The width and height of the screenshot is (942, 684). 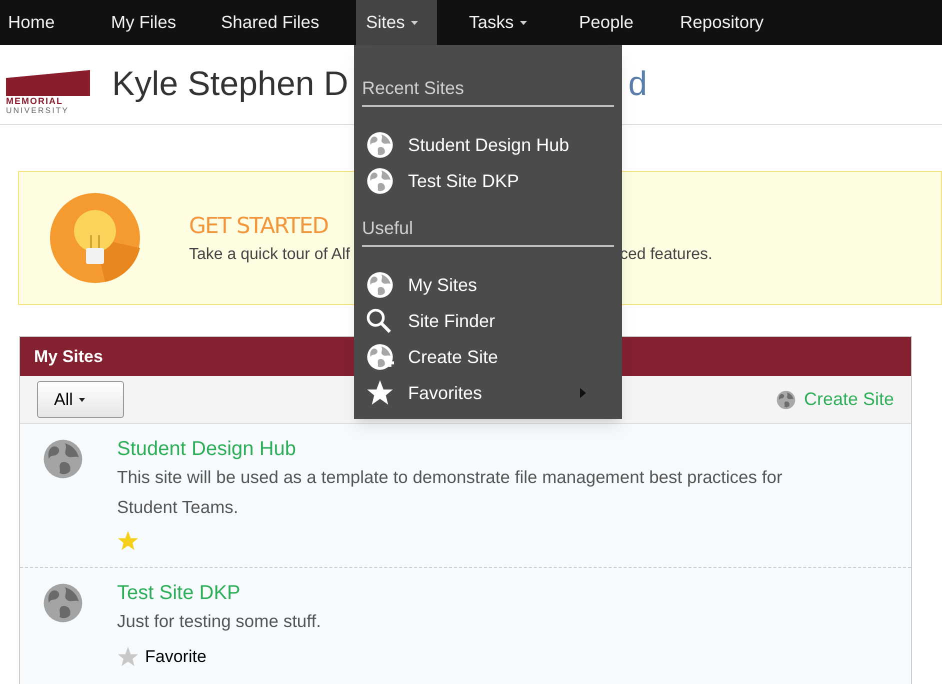 What do you see at coordinates (230, 84) in the screenshot?
I see `page-title: Kyle Stephen D` at bounding box center [230, 84].